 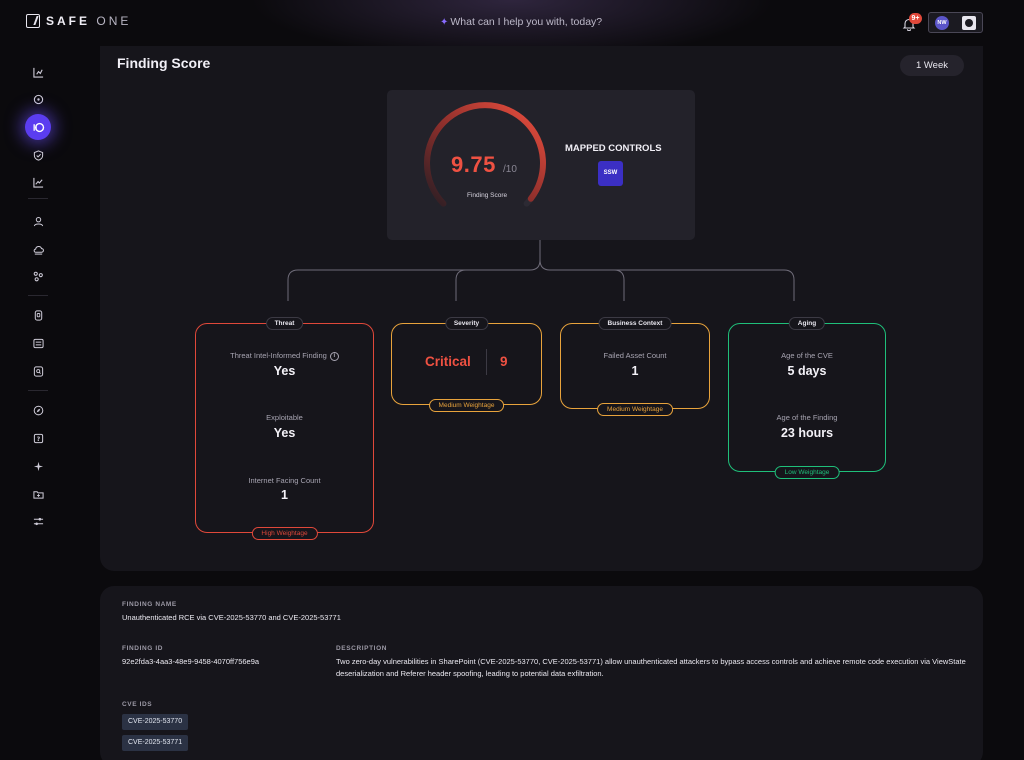 What do you see at coordinates (38, 410) in the screenshot?
I see `compass-icon` at bounding box center [38, 410].